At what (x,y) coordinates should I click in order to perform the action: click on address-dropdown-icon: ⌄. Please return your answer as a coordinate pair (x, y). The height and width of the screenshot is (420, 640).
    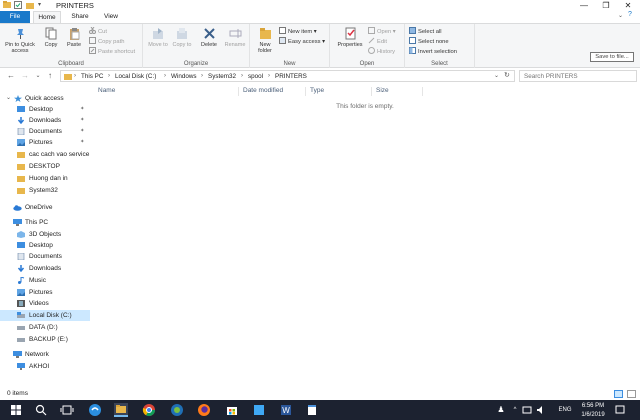
    Looking at the image, I should click on (496, 75).